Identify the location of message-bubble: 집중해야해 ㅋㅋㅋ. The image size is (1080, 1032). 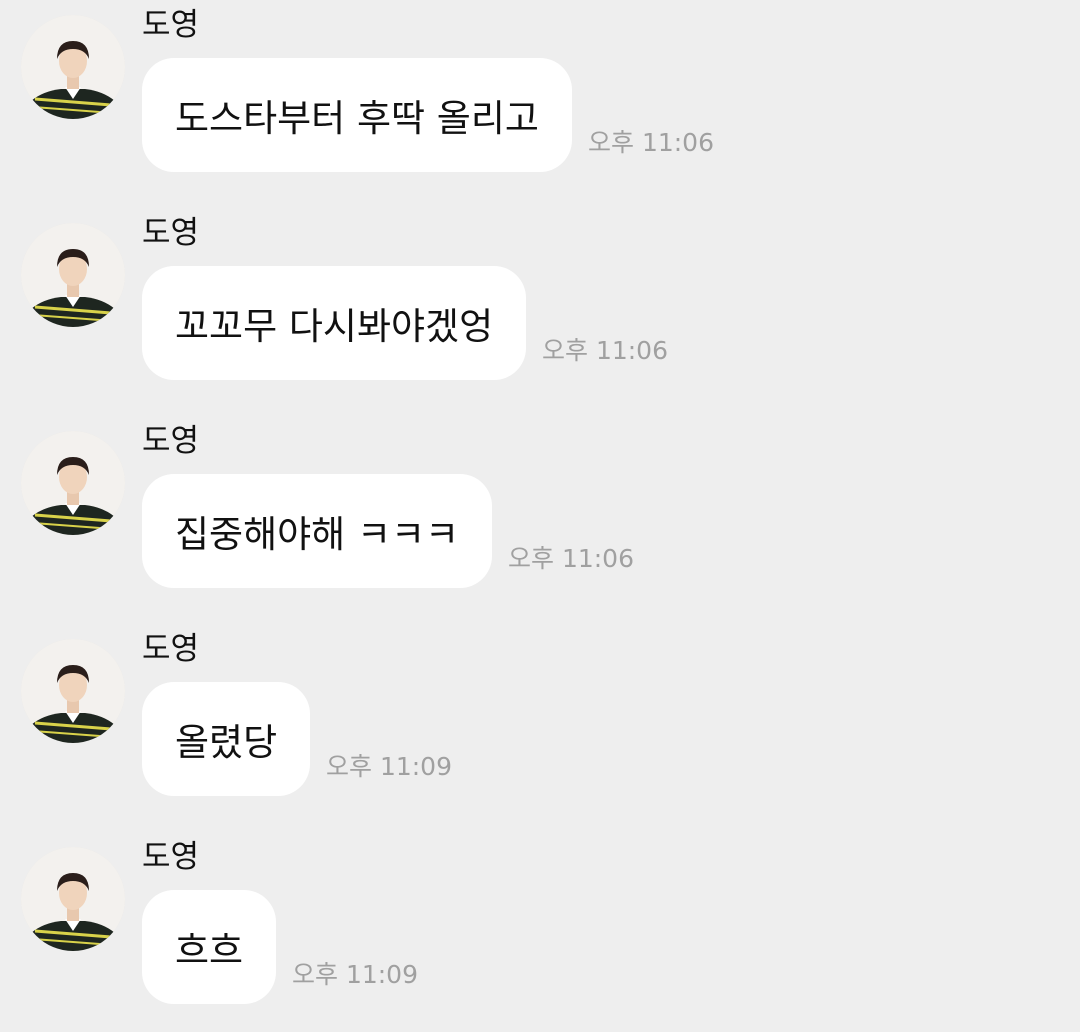
(317, 531).